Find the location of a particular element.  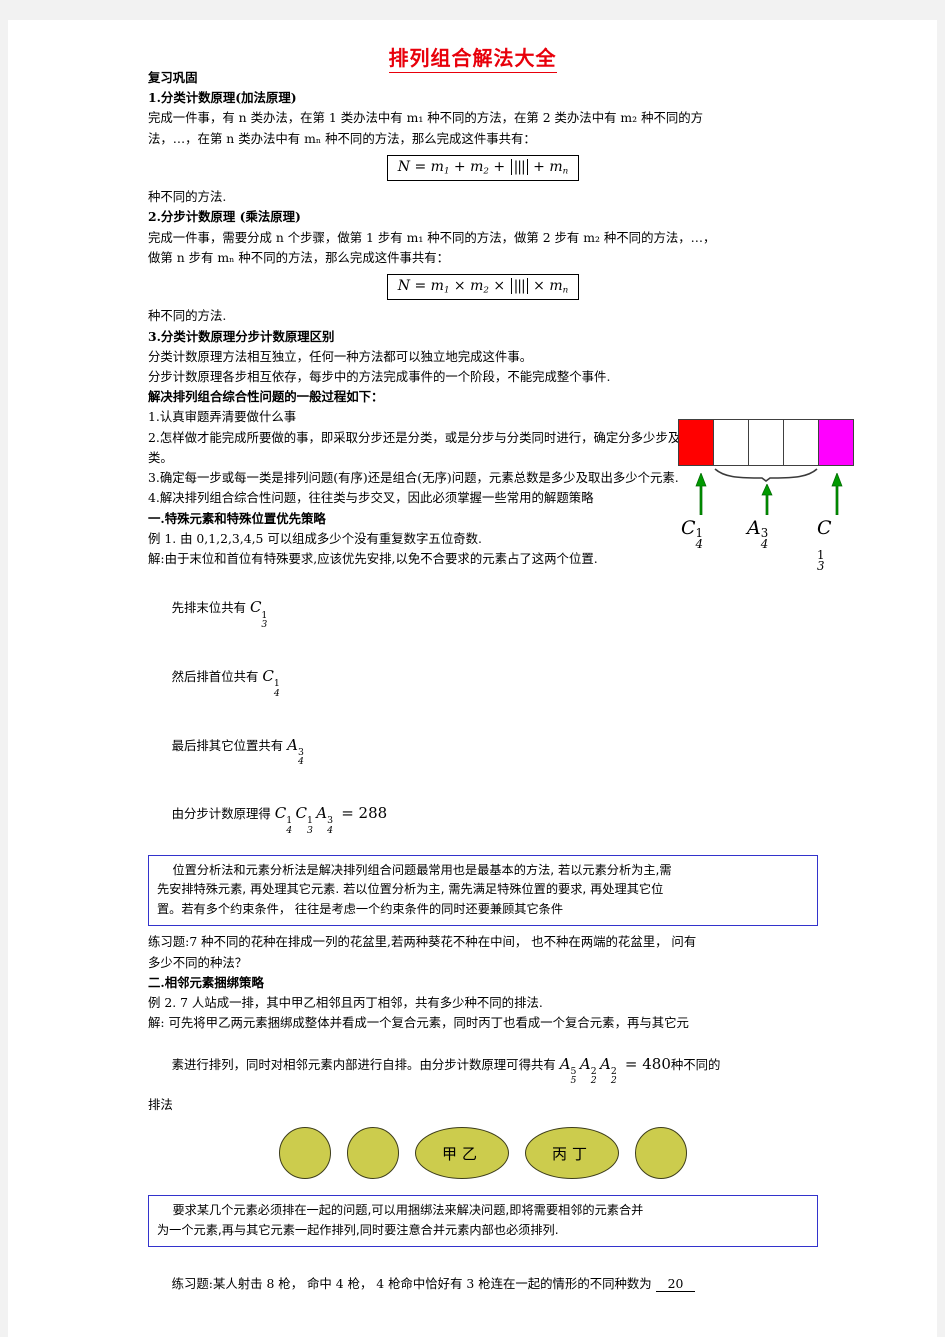

middle-brace-icon is located at coordinates (766, 475).